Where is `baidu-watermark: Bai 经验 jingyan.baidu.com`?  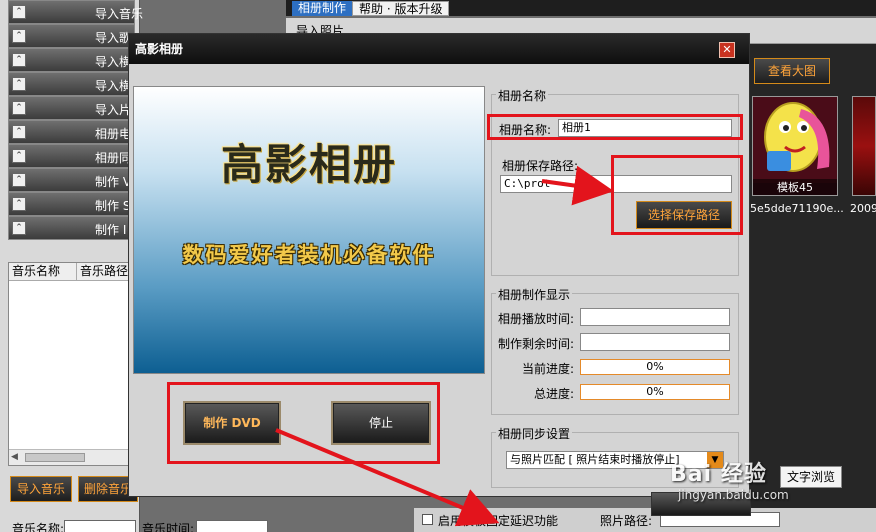
baidu-watermark: Bai 经验 jingyan.baidu.com is located at coordinates (729, 479).